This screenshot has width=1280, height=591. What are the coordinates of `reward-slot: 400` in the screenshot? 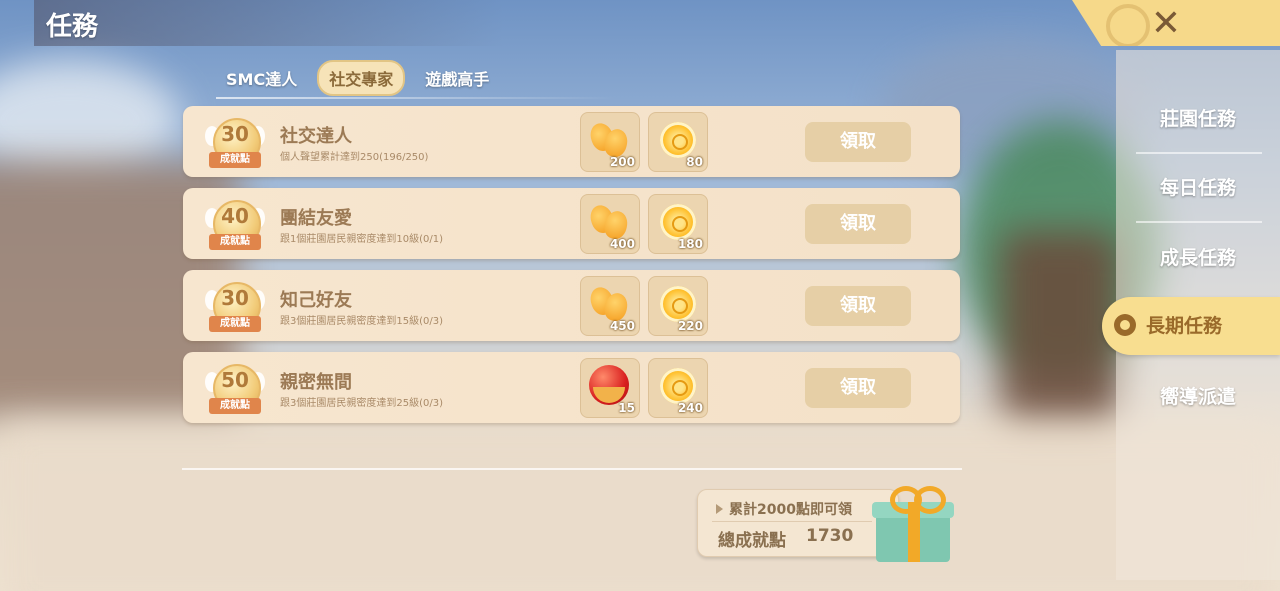 It's located at (610, 224).